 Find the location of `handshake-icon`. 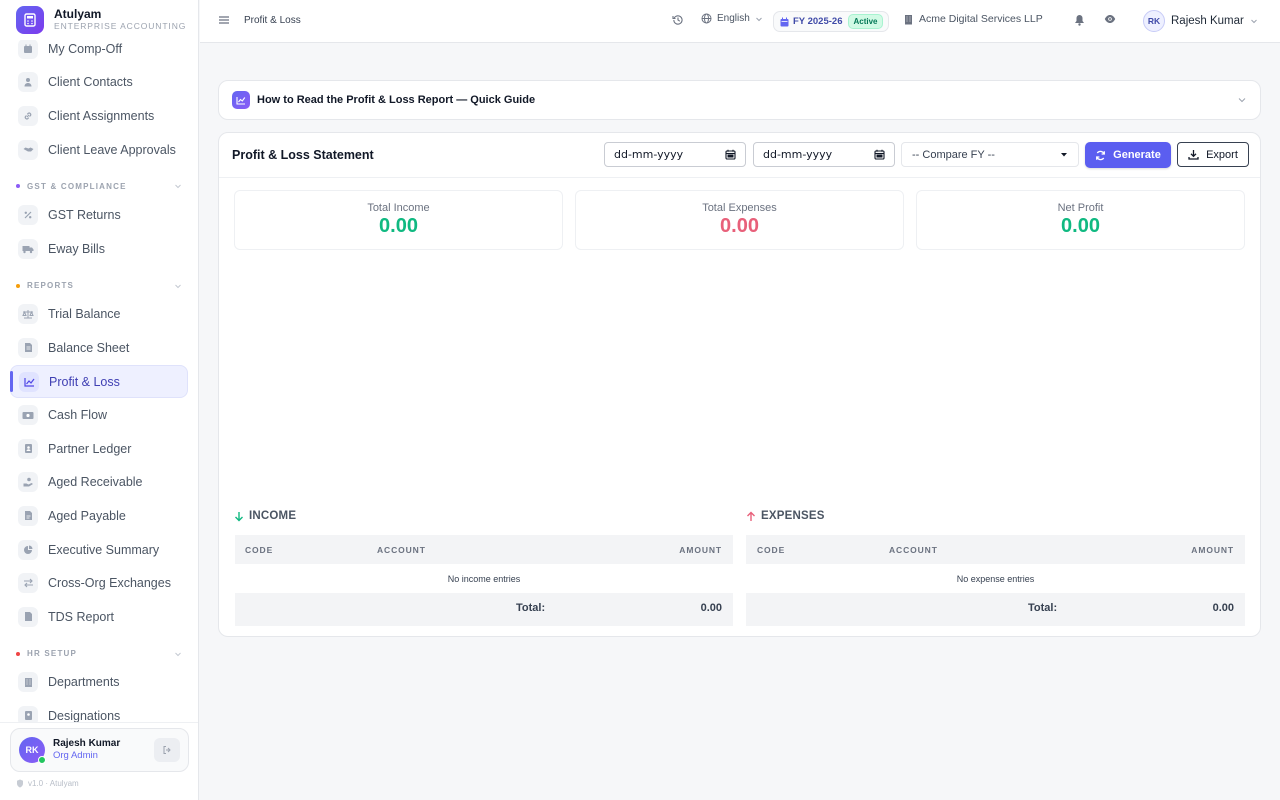

handshake-icon is located at coordinates (28, 149).